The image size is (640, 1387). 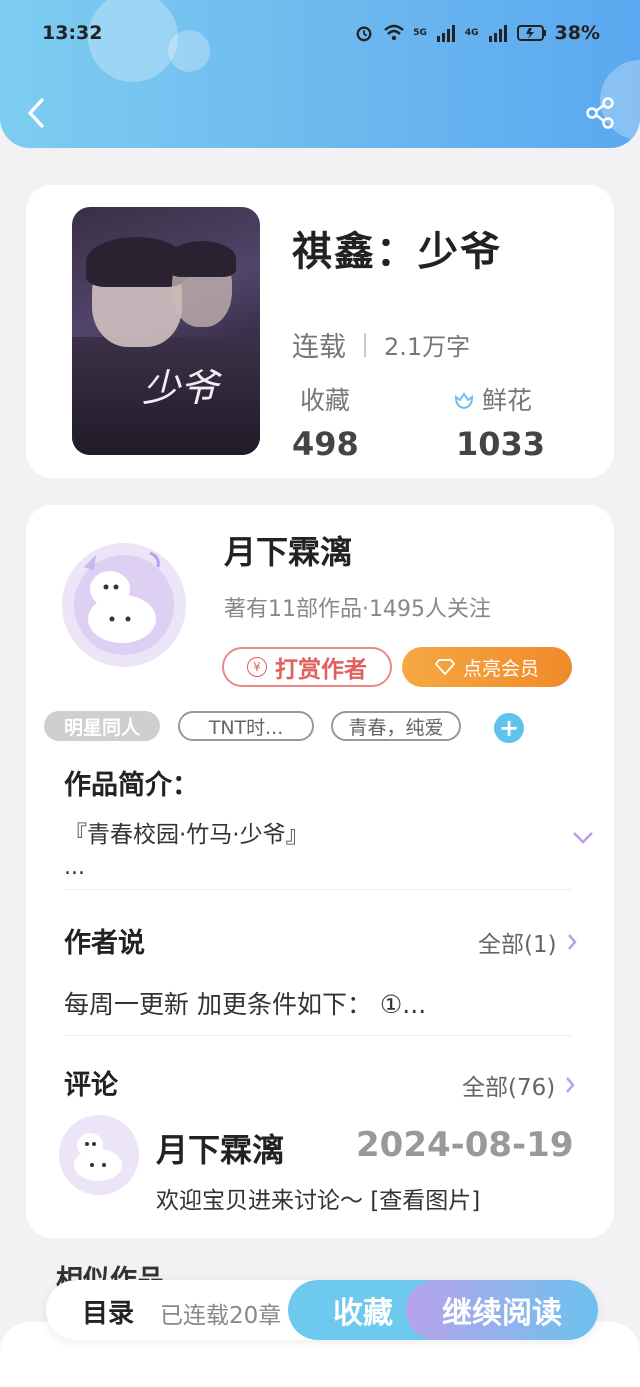 I want to click on flowers-label-group: 鲜花, so click(x=492, y=399).